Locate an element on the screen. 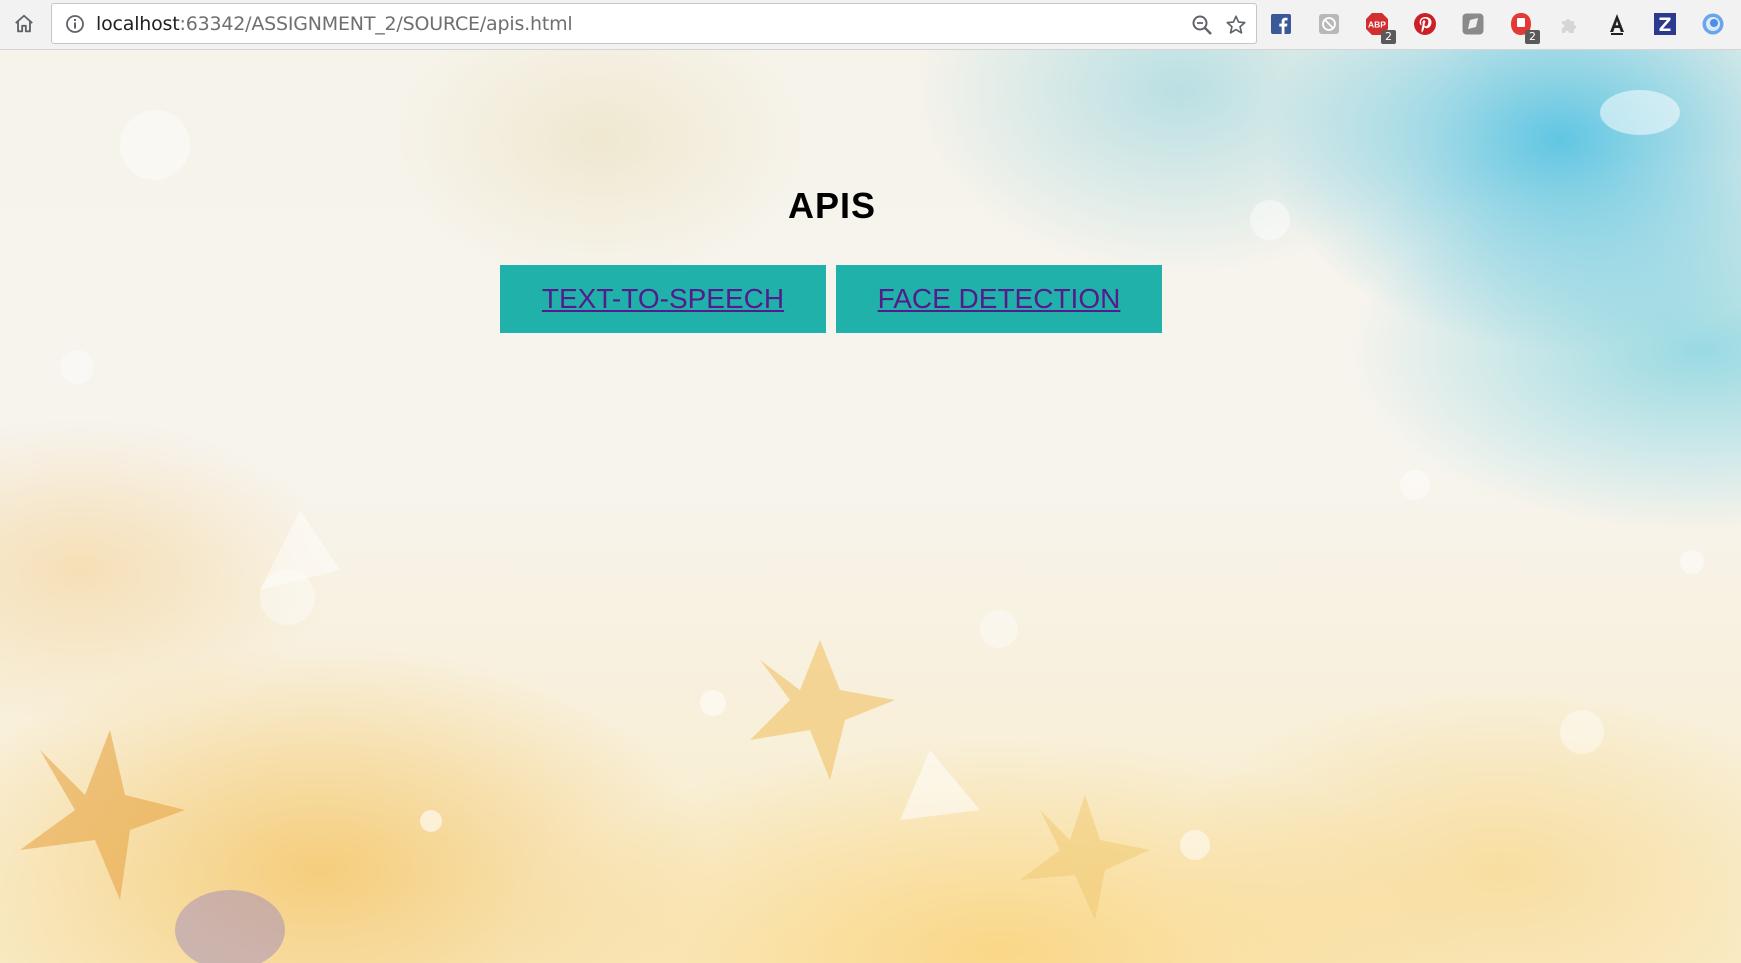 The image size is (1741, 963). facebook-icon is located at coordinates (1281, 24).